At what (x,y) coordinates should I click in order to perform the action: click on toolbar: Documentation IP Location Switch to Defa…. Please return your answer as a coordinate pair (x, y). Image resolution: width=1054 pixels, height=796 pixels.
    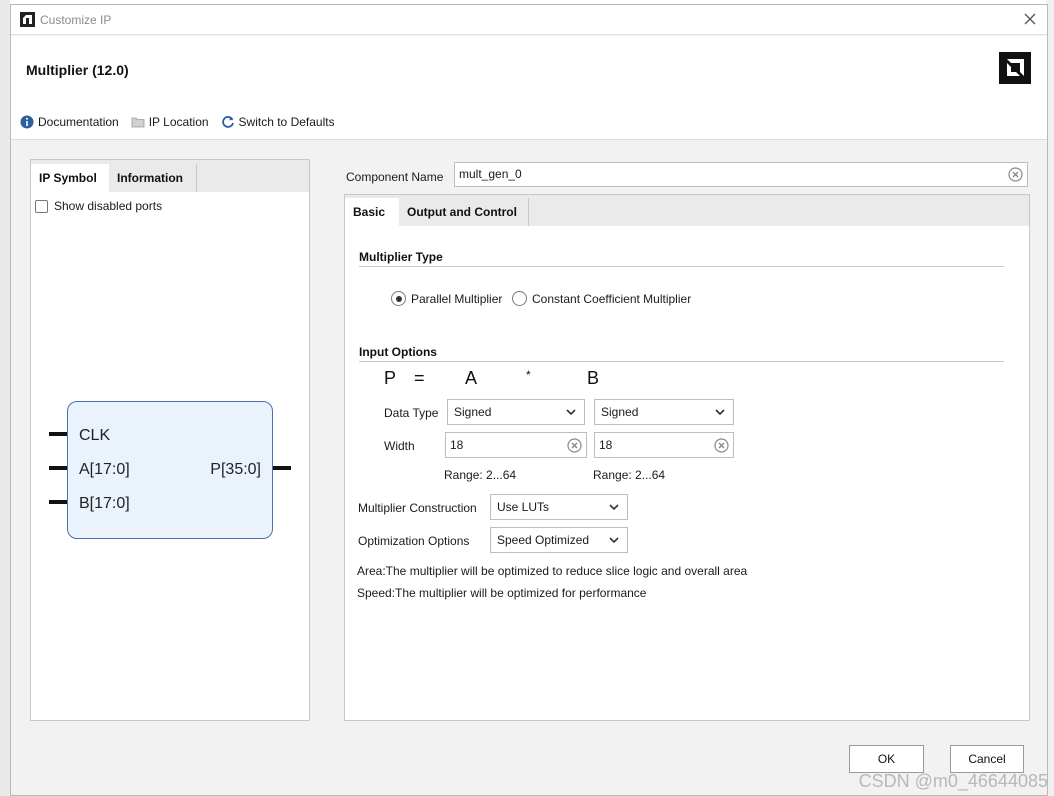
    Looking at the image, I should click on (183, 122).